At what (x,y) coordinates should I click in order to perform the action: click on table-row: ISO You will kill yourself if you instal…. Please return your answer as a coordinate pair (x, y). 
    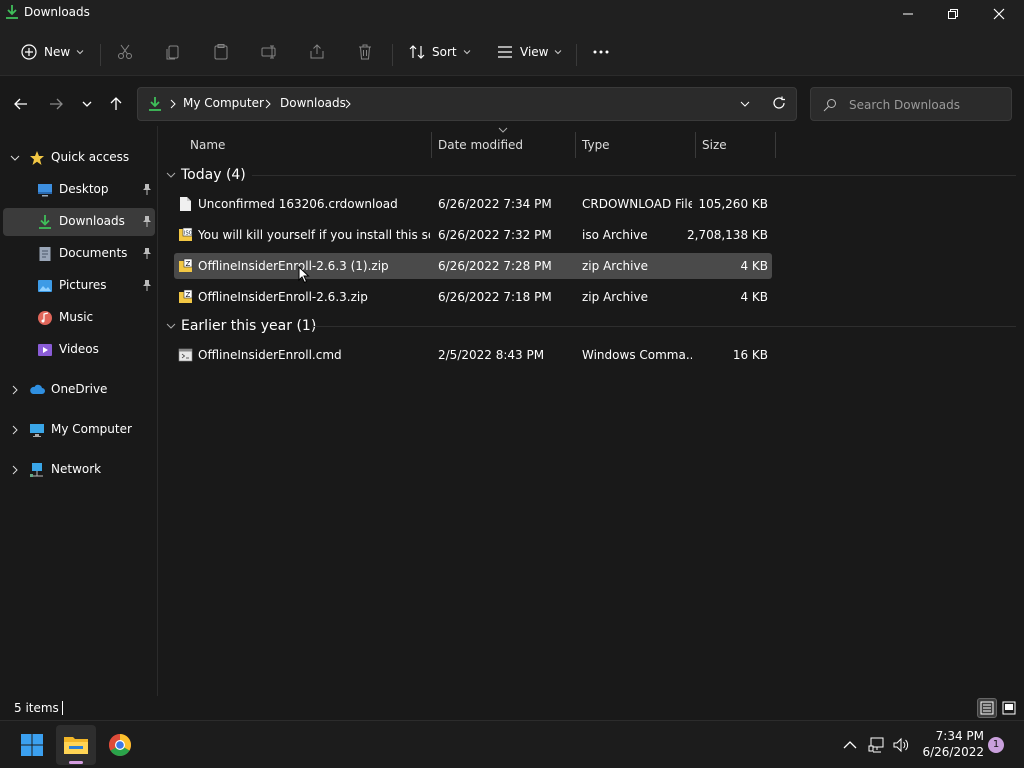
    Looking at the image, I should click on (473, 235).